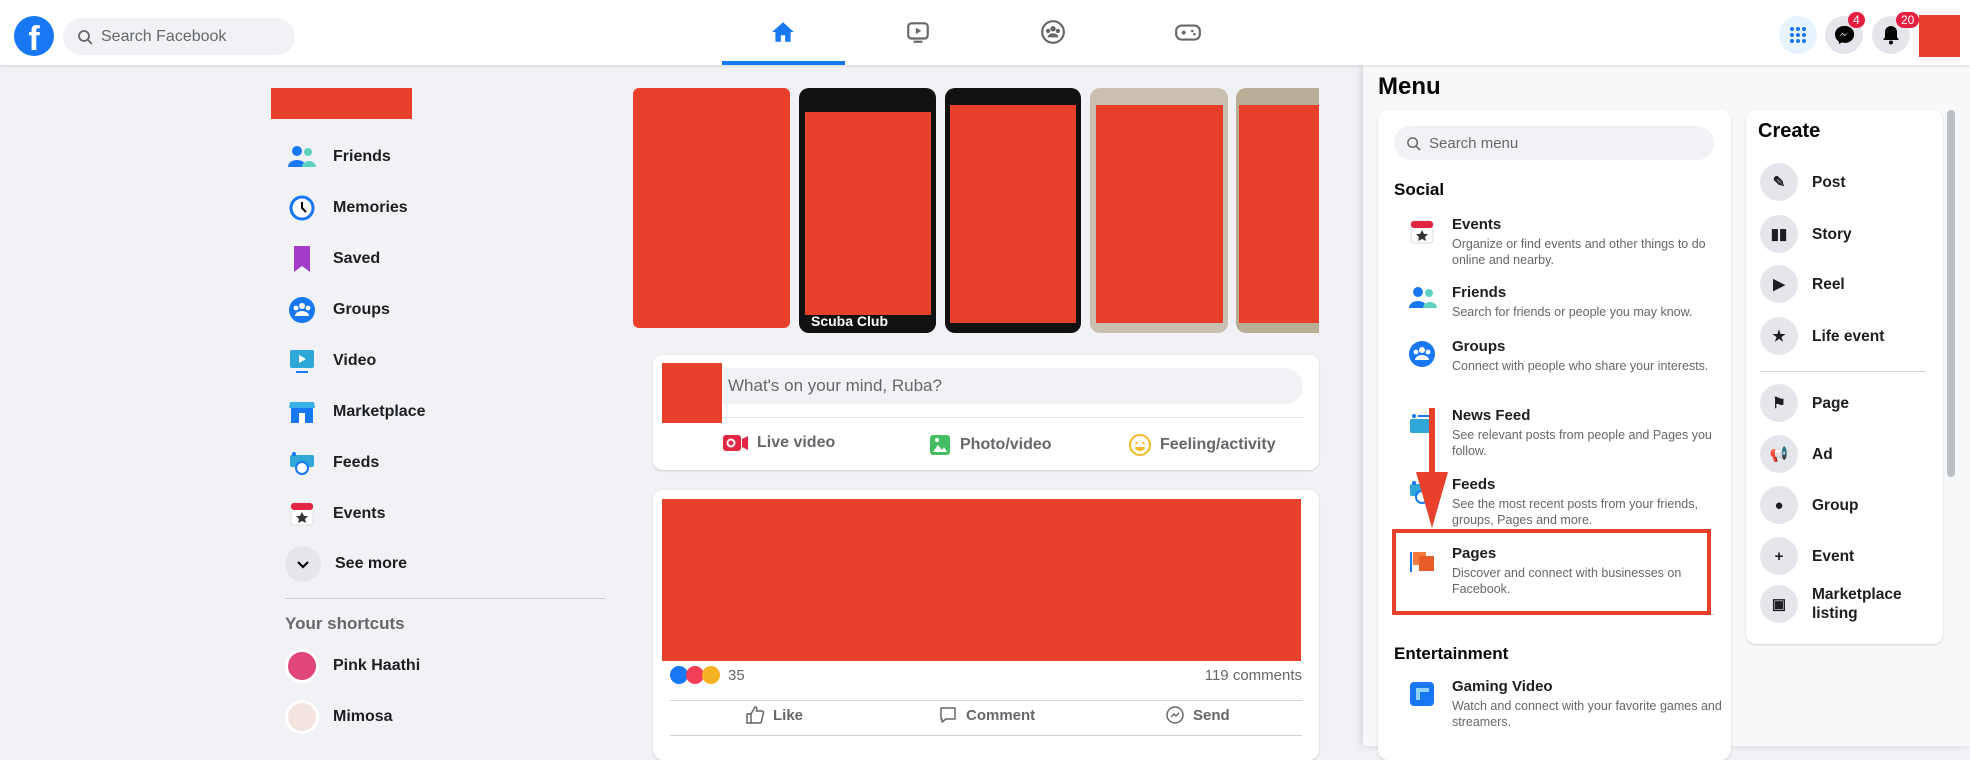 The width and height of the screenshot is (1970, 760). I want to click on shortcut-item: Mimosa, so click(339, 717).